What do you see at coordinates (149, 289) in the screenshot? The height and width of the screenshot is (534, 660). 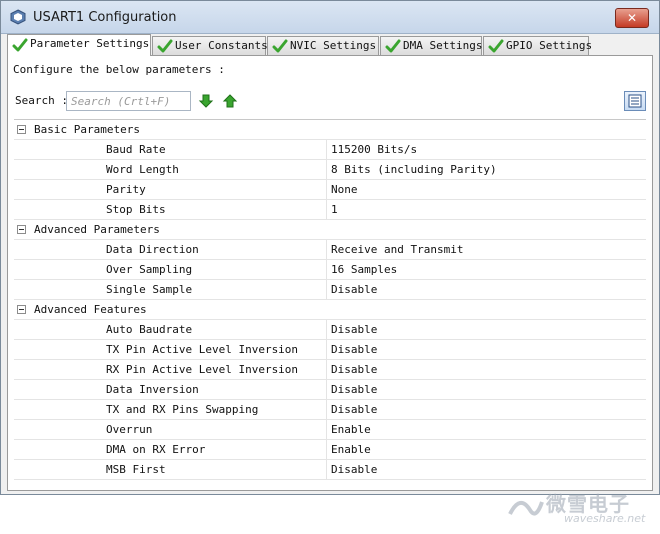 I see `parameter-name: Single Sample` at bounding box center [149, 289].